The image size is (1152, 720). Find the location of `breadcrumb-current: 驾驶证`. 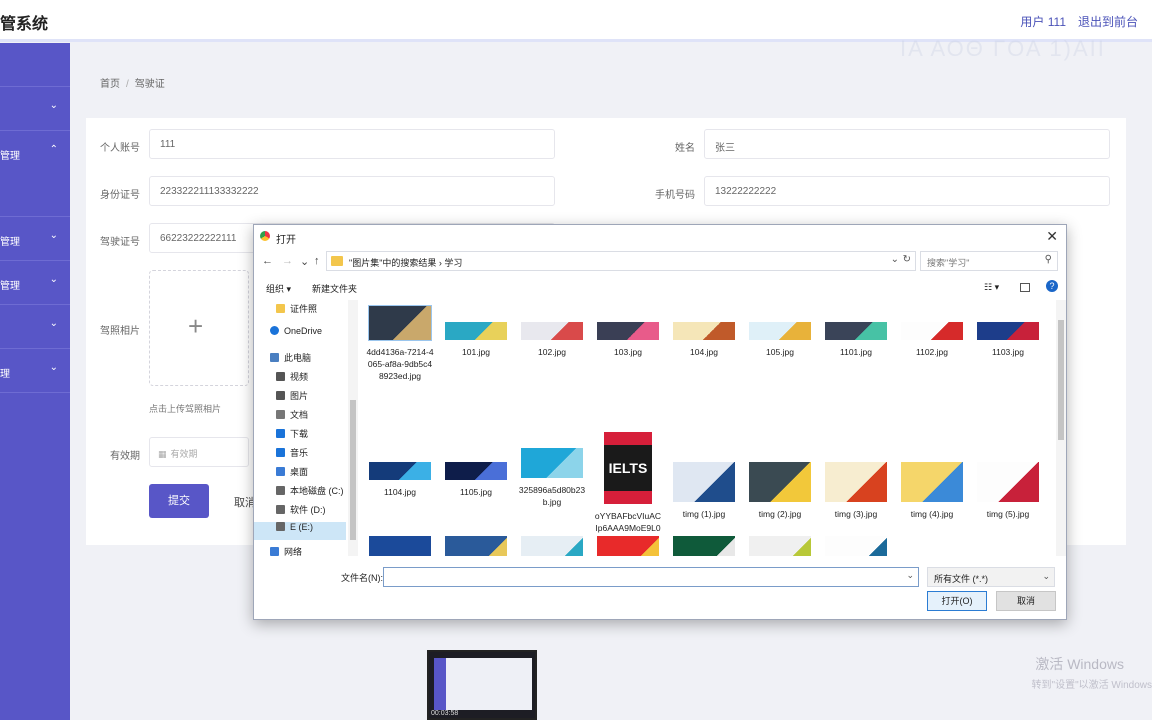

breadcrumb-current: 驾驶证 is located at coordinates (149, 84).